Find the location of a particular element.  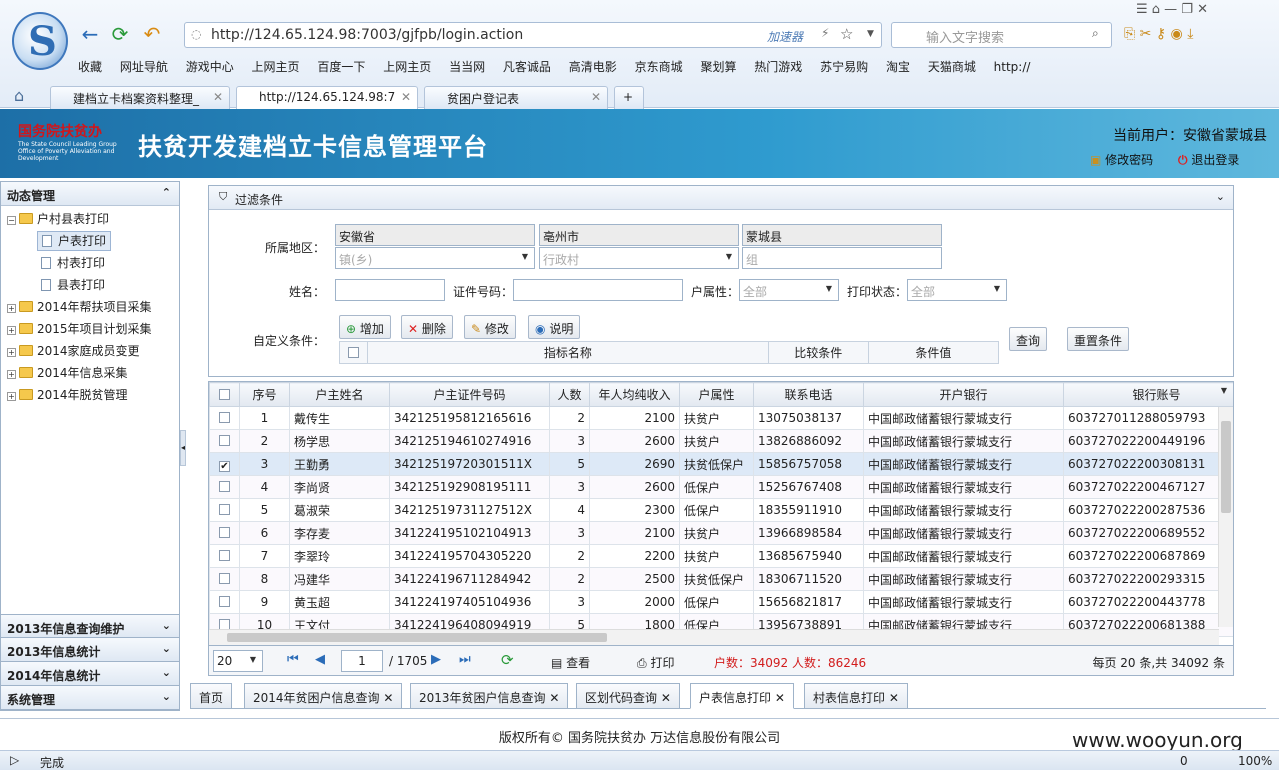

zoom-level: 100% is located at coordinates (1255, 761).